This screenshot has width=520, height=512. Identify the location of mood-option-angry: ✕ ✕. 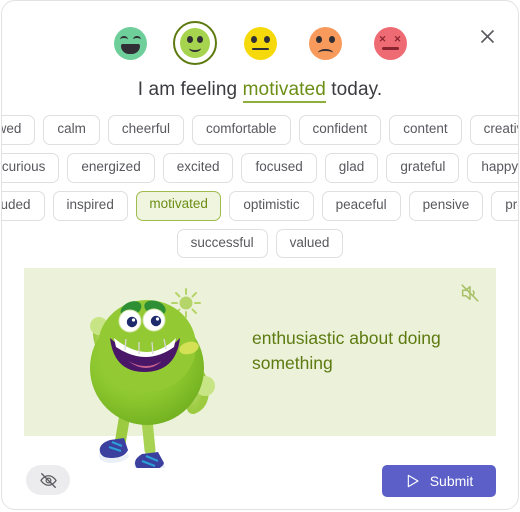
(390, 43).